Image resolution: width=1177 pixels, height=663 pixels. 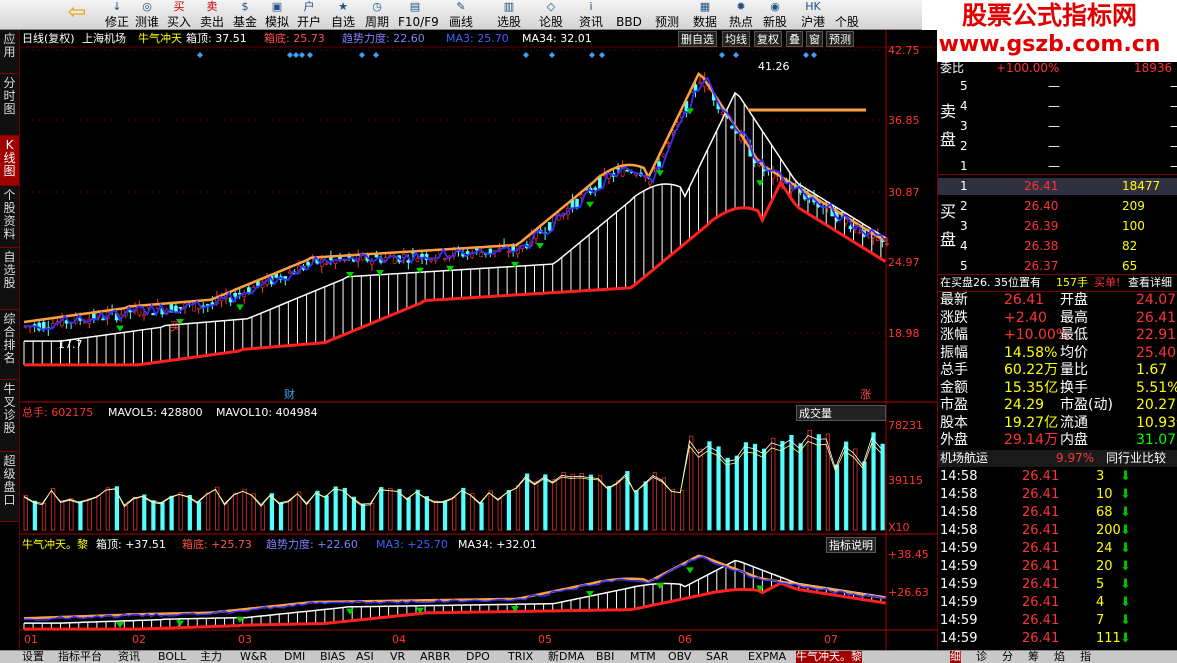 I want to click on volume-select: 成交量, so click(x=841, y=413).